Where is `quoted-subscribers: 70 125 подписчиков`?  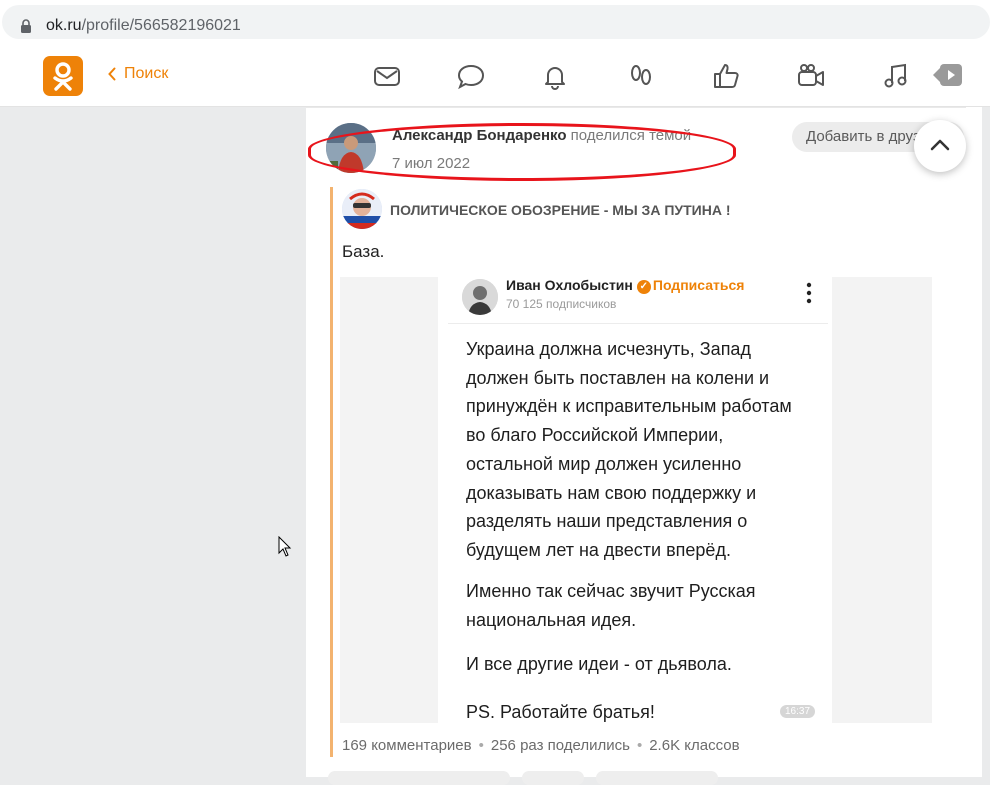
quoted-subscribers: 70 125 подписчиков is located at coordinates (561, 304).